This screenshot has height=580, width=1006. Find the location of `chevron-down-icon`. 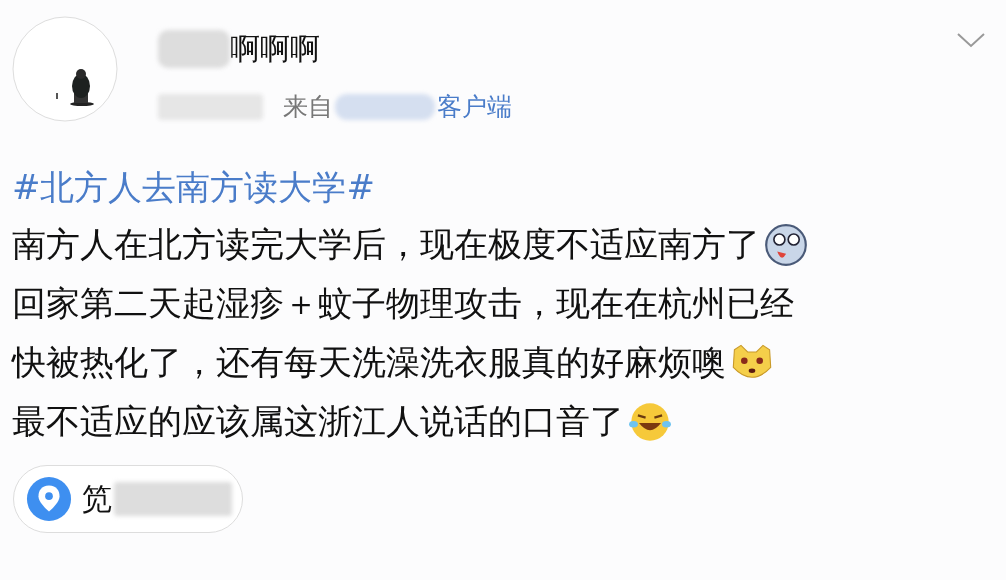

chevron-down-icon is located at coordinates (971, 40).